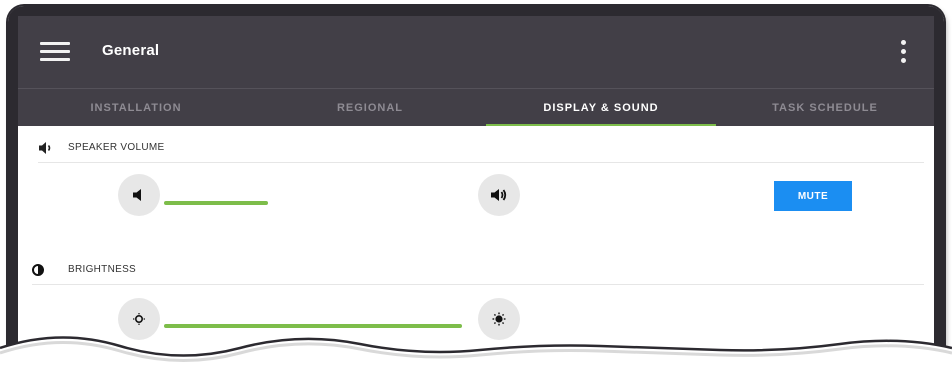  What do you see at coordinates (825, 108) in the screenshot?
I see `tab-task-schedule: TASK SCHEDULE` at bounding box center [825, 108].